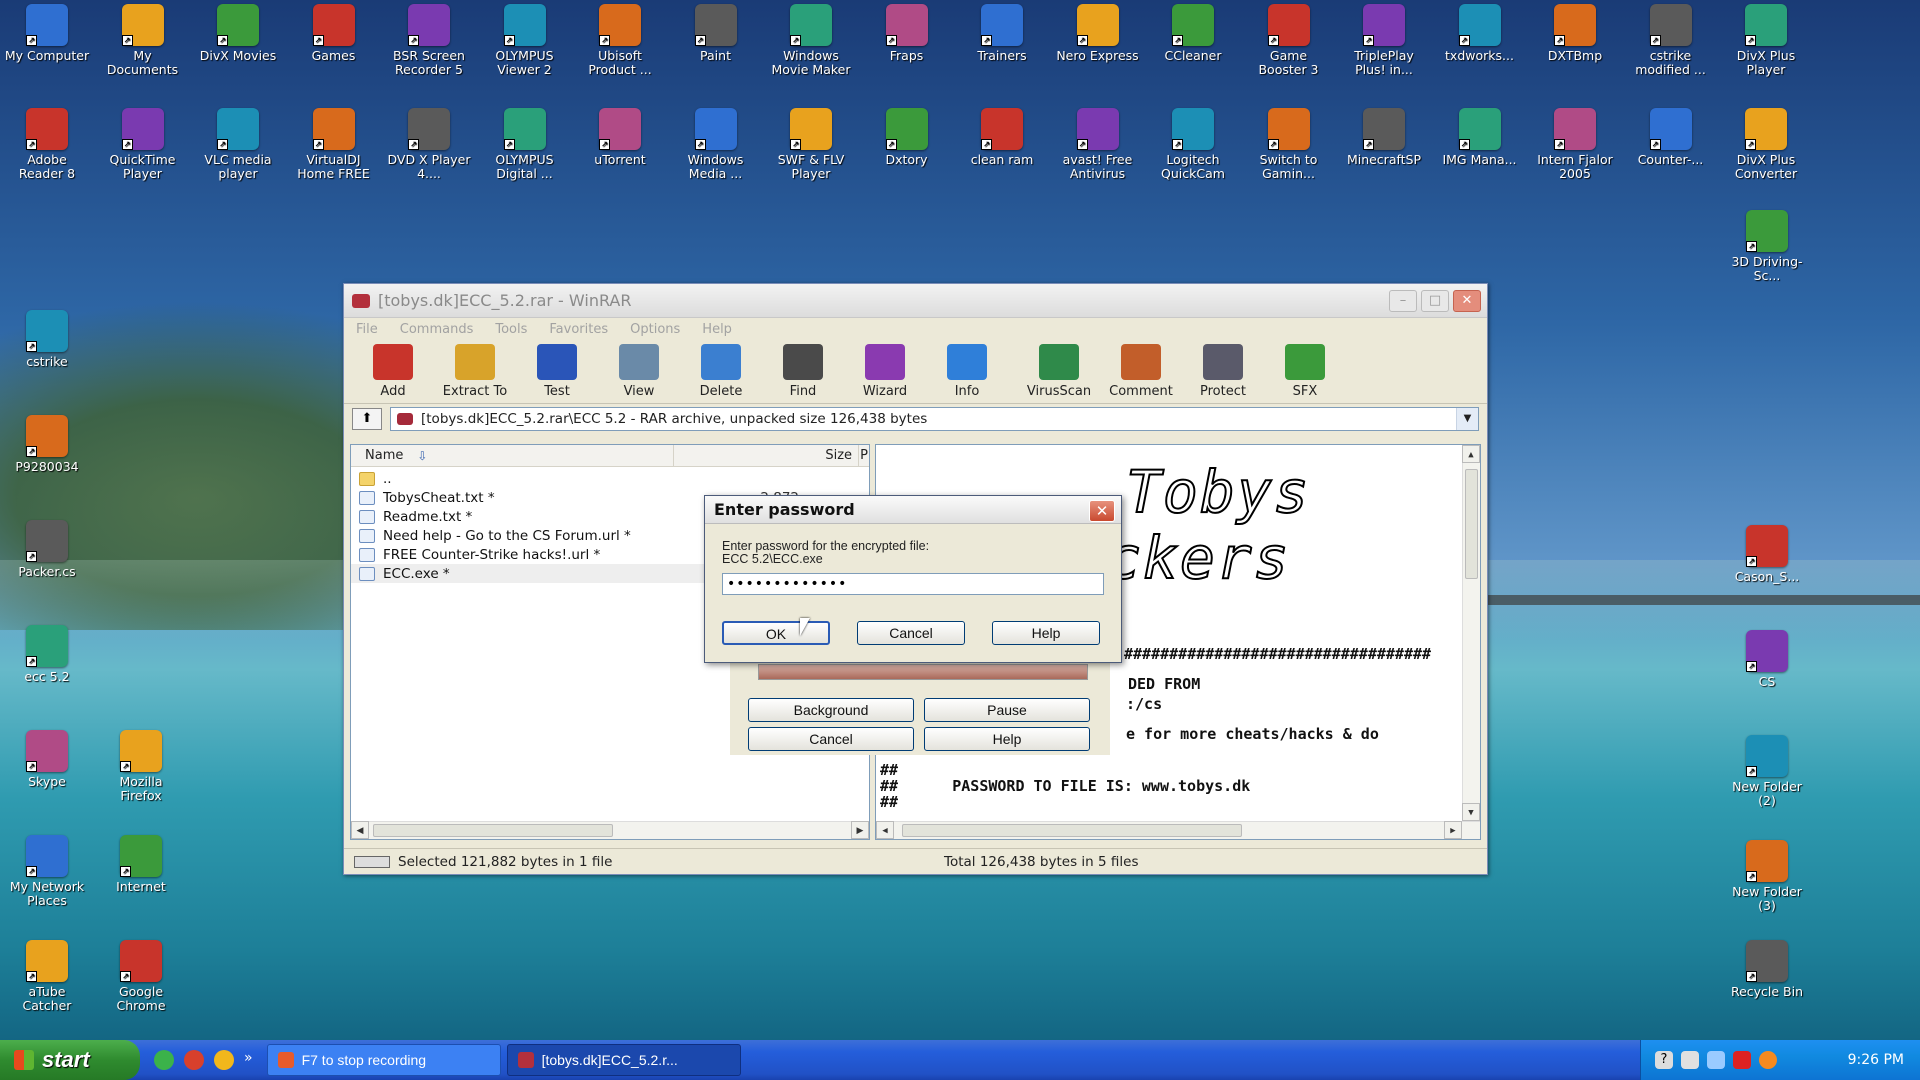  What do you see at coordinates (767, 455) in the screenshot?
I see `column-size: Size` at bounding box center [767, 455].